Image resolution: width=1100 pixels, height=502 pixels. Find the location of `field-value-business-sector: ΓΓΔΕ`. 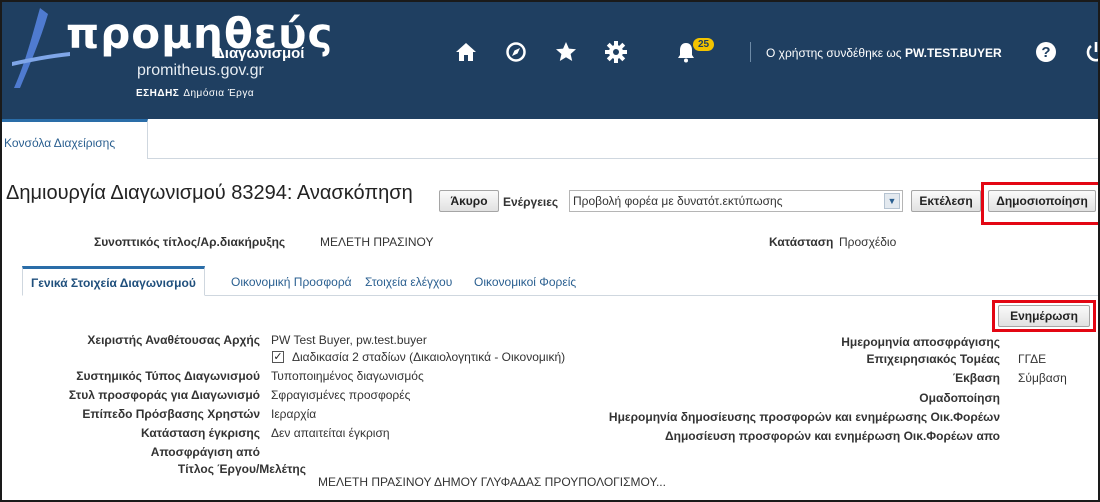

field-value-business-sector: ΓΓΔΕ is located at coordinates (1032, 359).